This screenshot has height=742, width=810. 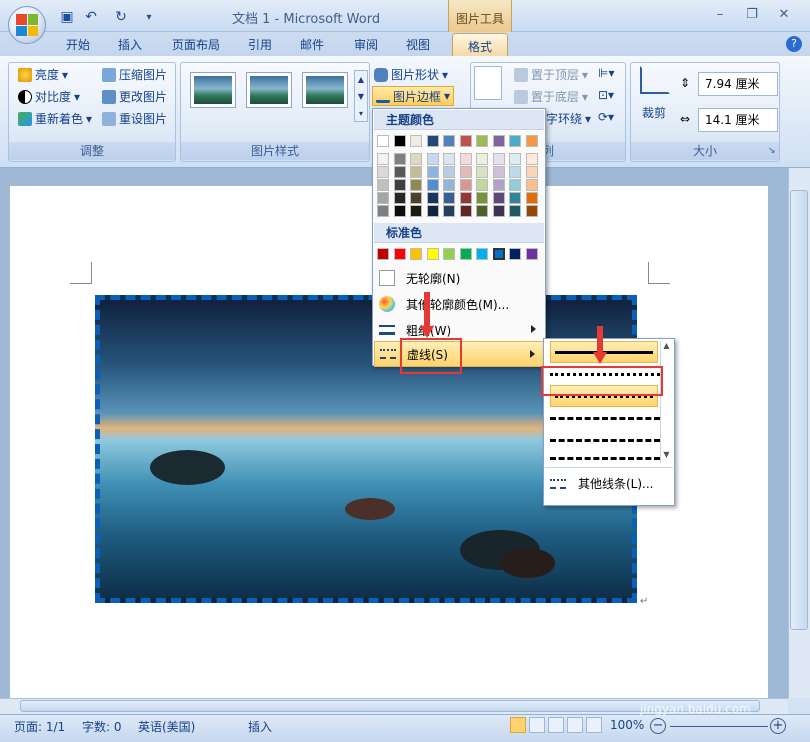 What do you see at coordinates (551, 74) in the screenshot?
I see `bring-front-button: 置于顶层 ▾` at bounding box center [551, 74].